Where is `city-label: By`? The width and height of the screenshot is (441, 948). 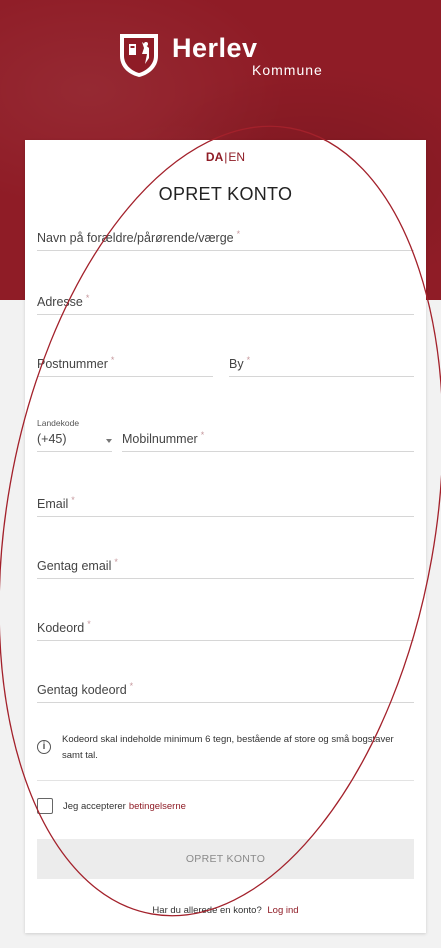
city-label: By is located at coordinates (236, 364).